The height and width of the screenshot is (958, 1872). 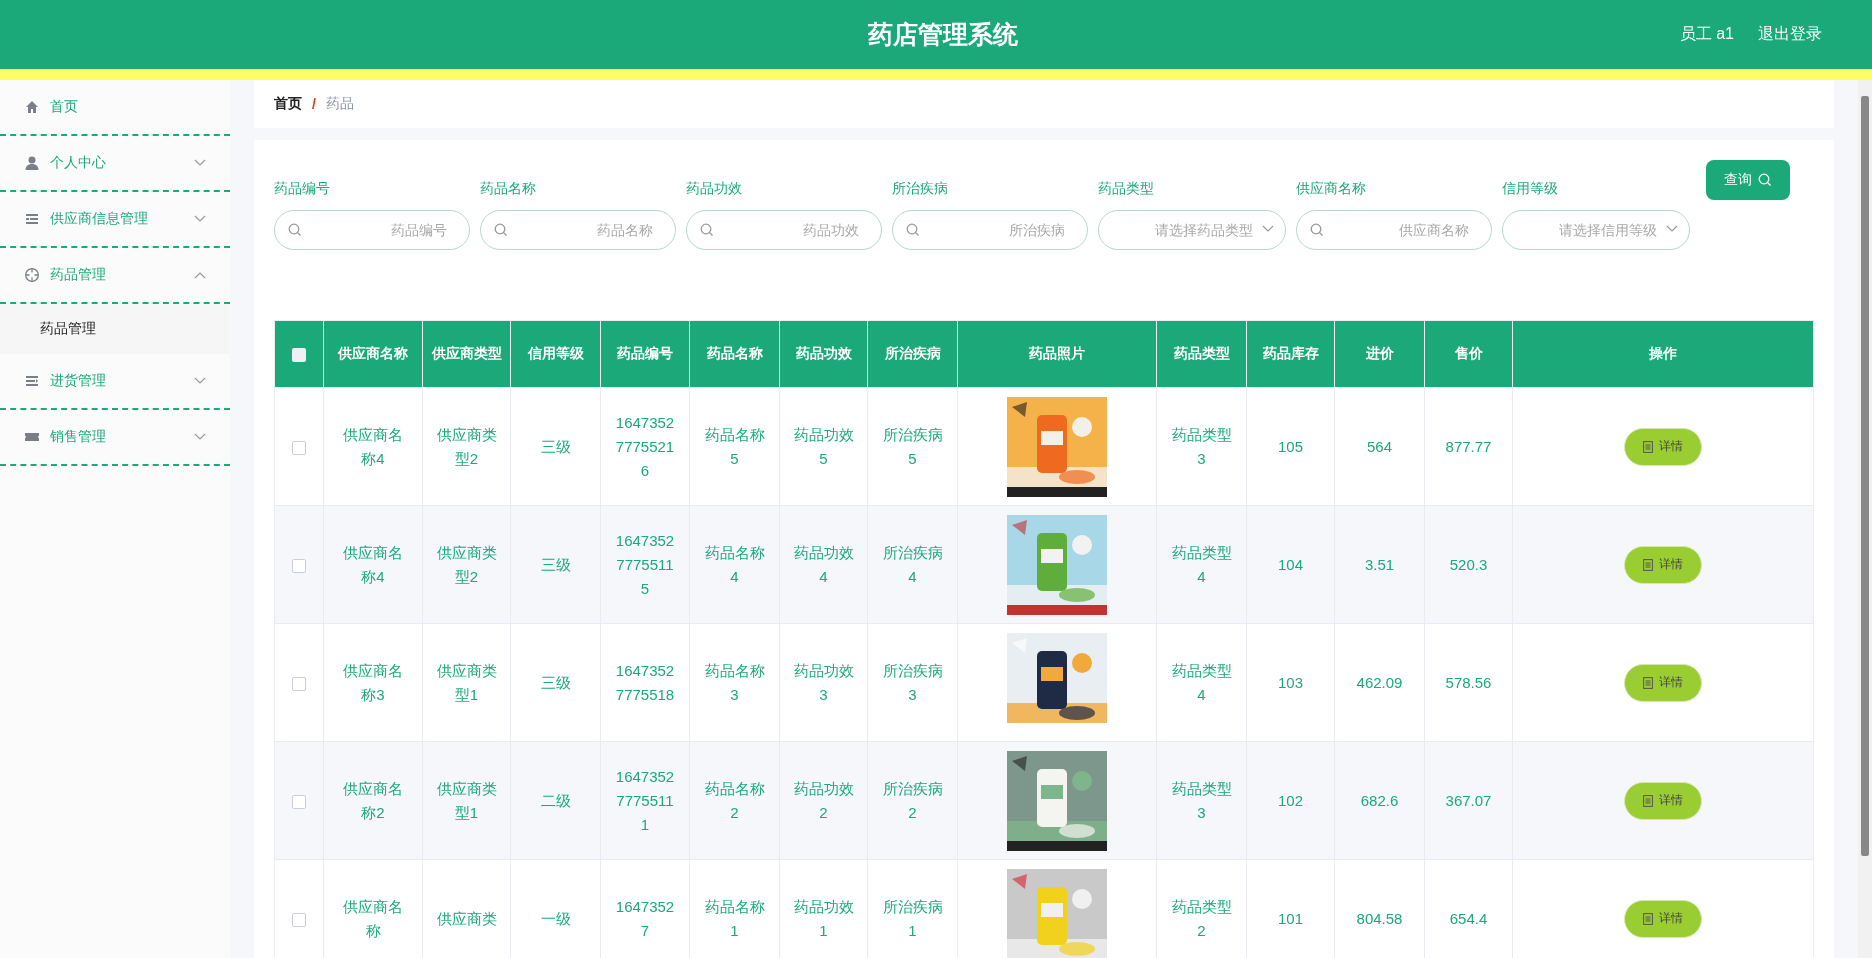 What do you see at coordinates (115, 382) in the screenshot?
I see `menu-item: 进货管理` at bounding box center [115, 382].